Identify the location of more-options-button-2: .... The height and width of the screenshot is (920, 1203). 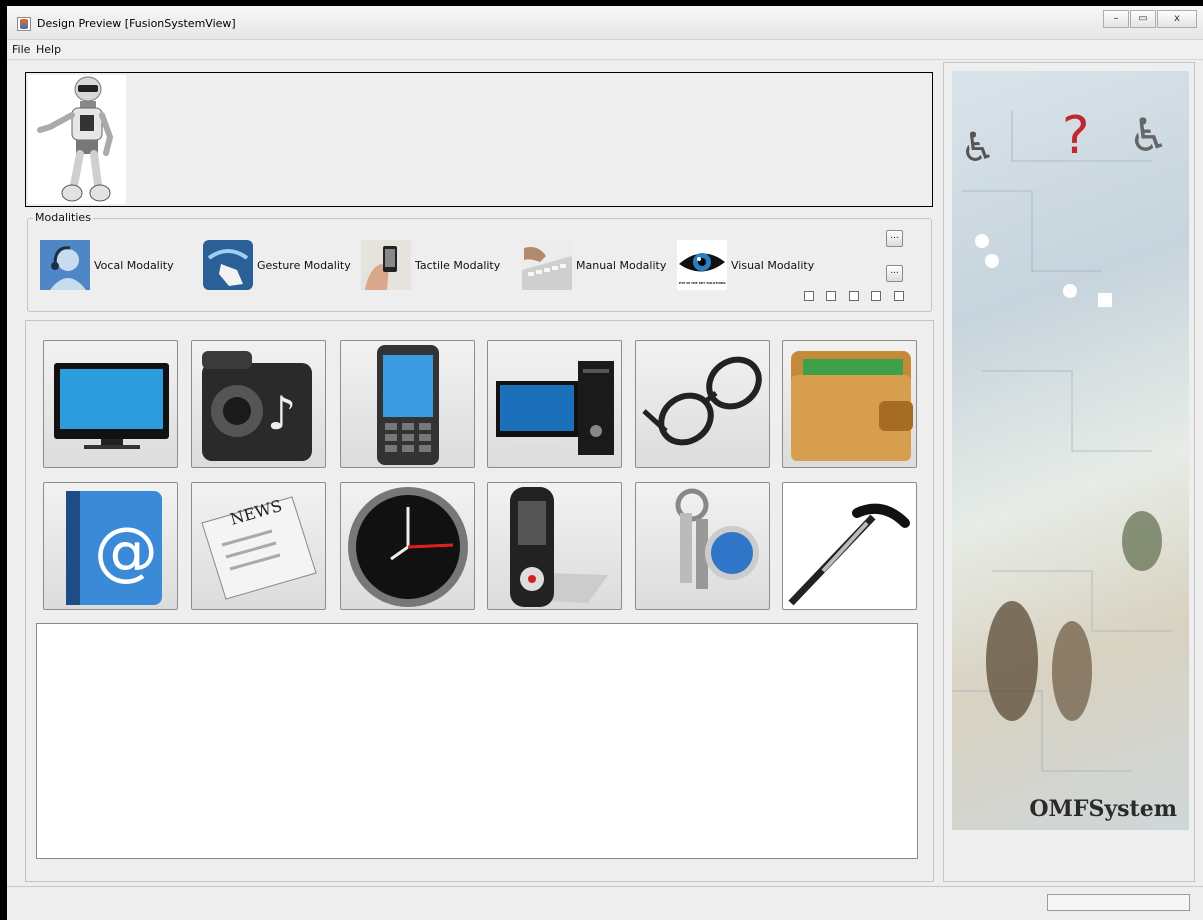
(894, 273).